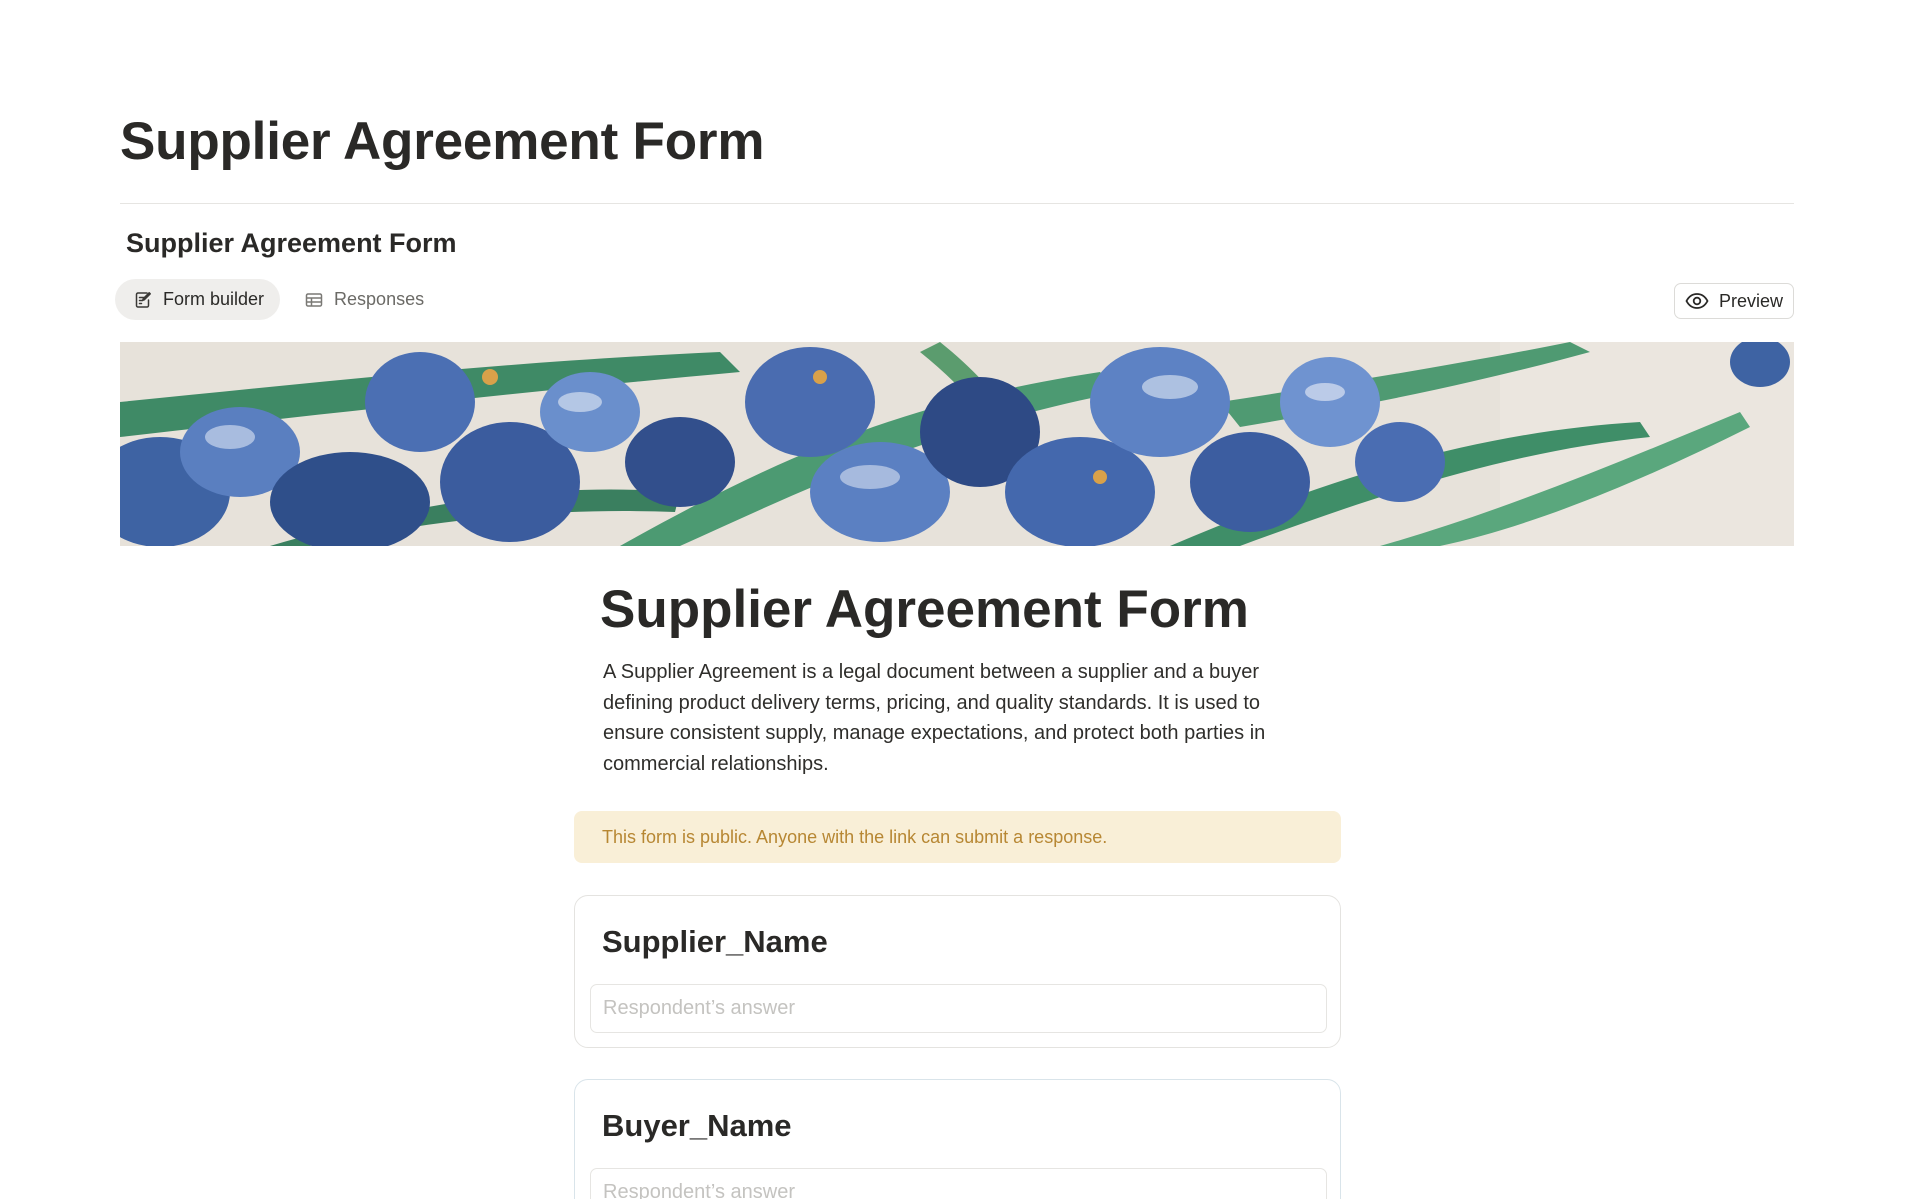 The height and width of the screenshot is (1199, 1920). I want to click on cover-image, so click(957, 444).